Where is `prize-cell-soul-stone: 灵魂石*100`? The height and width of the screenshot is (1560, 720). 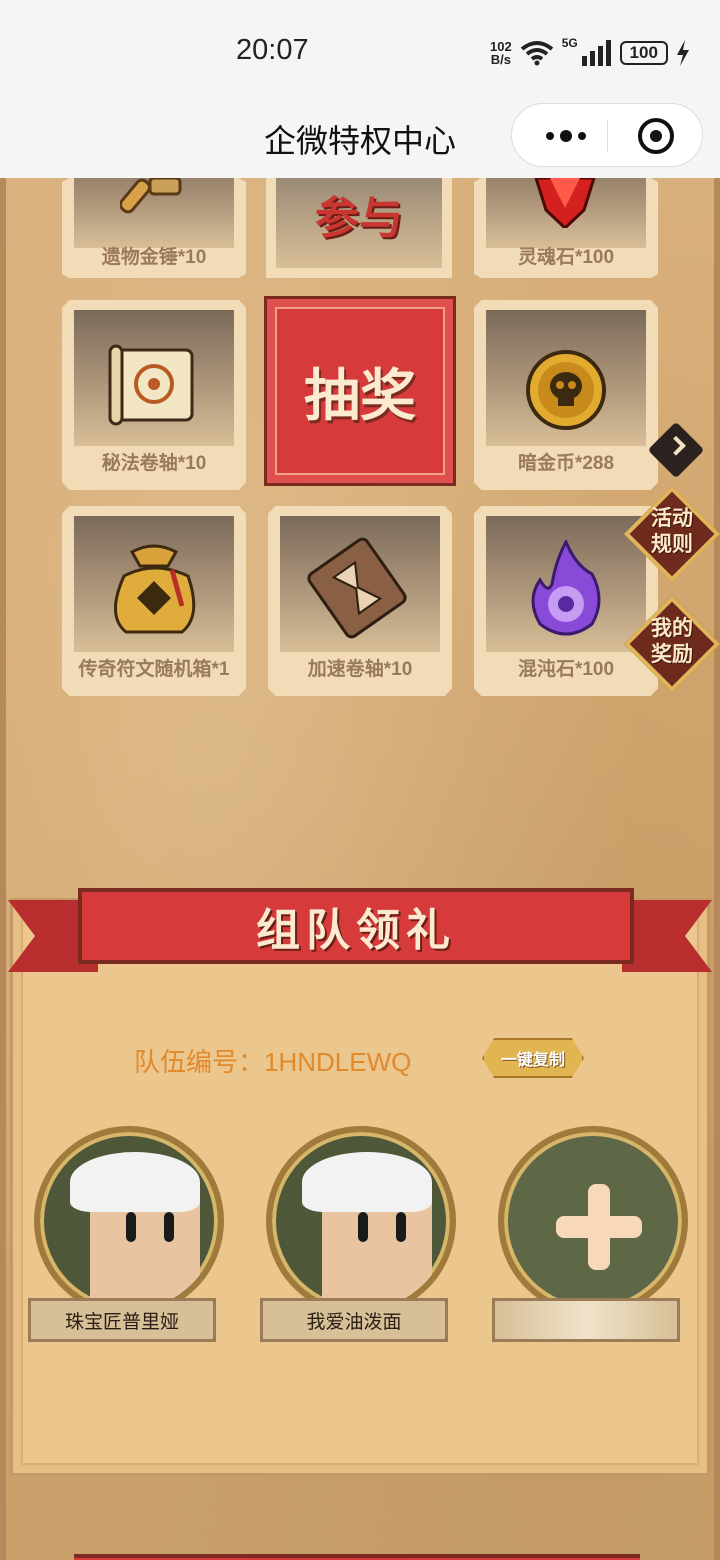
prize-cell-soul-stone: 灵魂石*100 is located at coordinates (566, 228).